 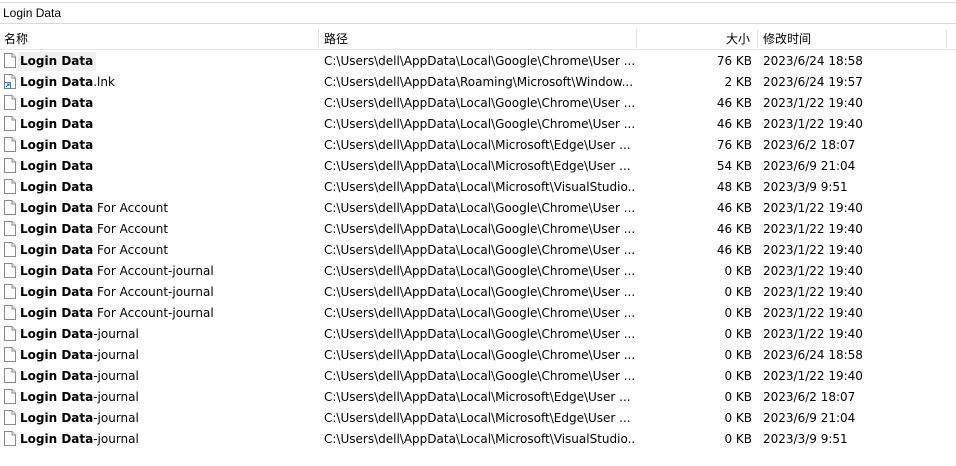 What do you see at coordinates (787, 39) in the screenshot?
I see `column-header-modified: 修改时间` at bounding box center [787, 39].